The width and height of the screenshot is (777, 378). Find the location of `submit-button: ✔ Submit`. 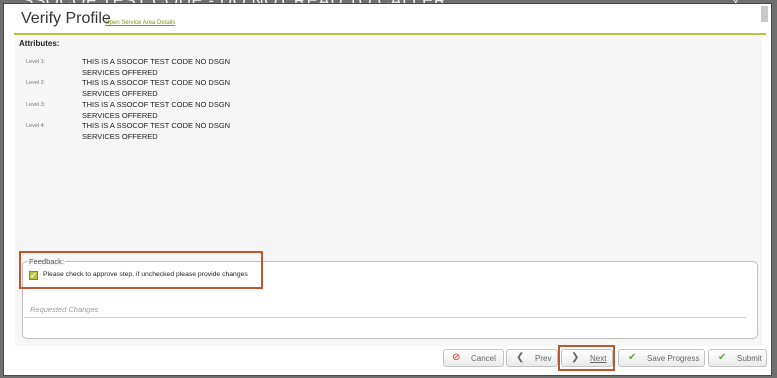

submit-button: ✔ Submit is located at coordinates (737, 358).